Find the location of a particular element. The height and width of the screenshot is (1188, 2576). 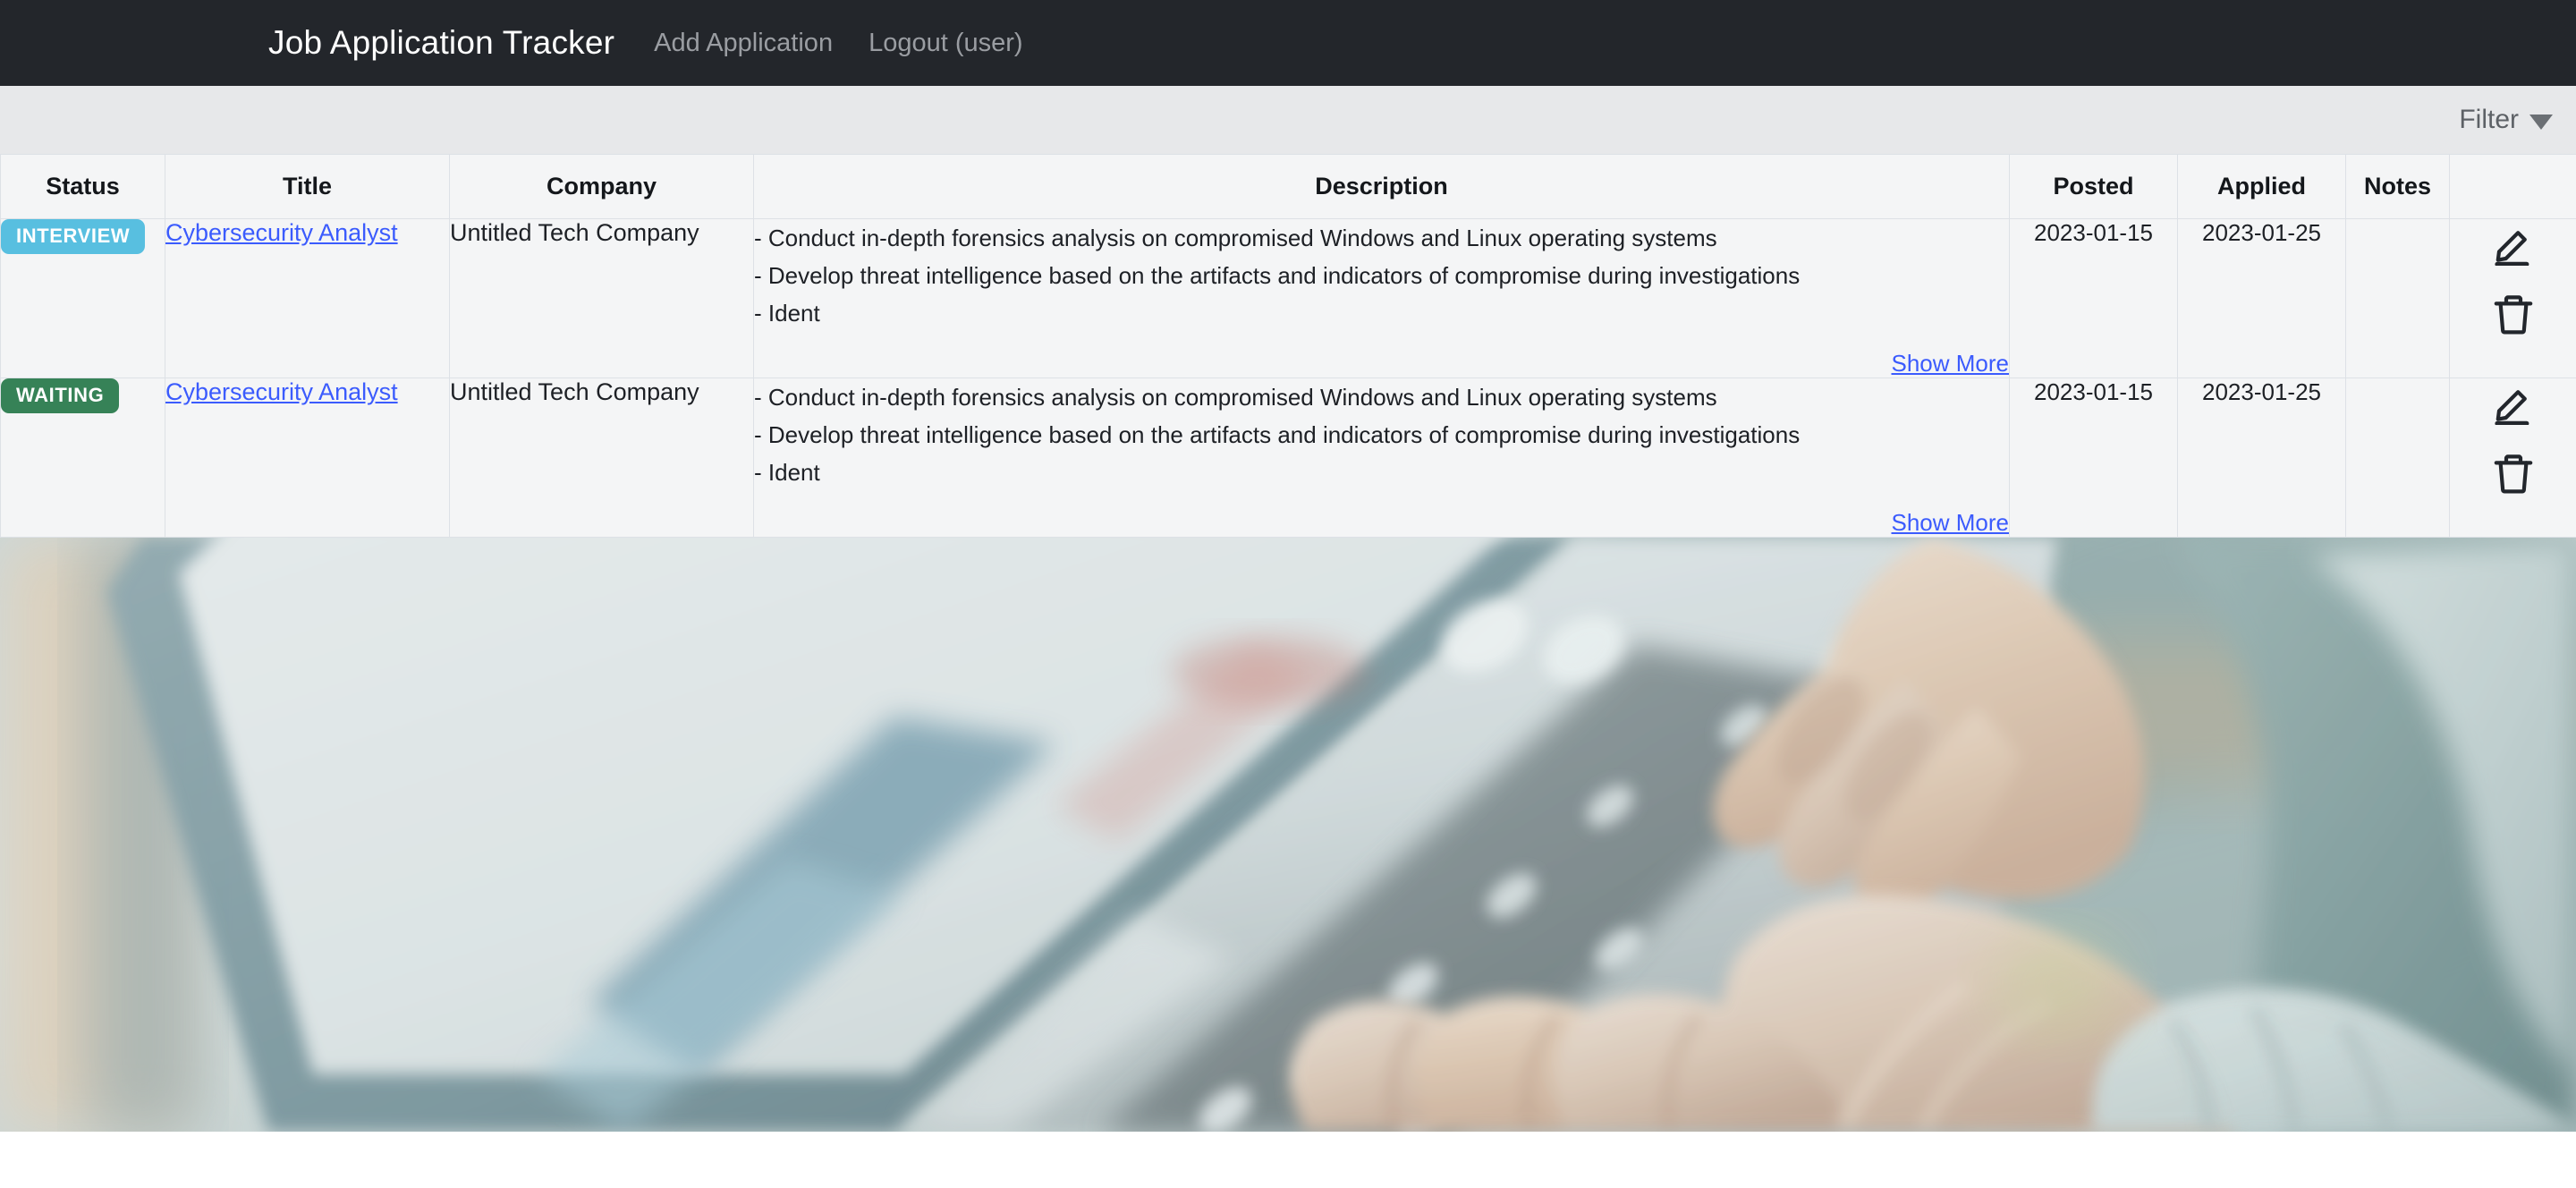

chevron-down-icon is located at coordinates (2541, 122).